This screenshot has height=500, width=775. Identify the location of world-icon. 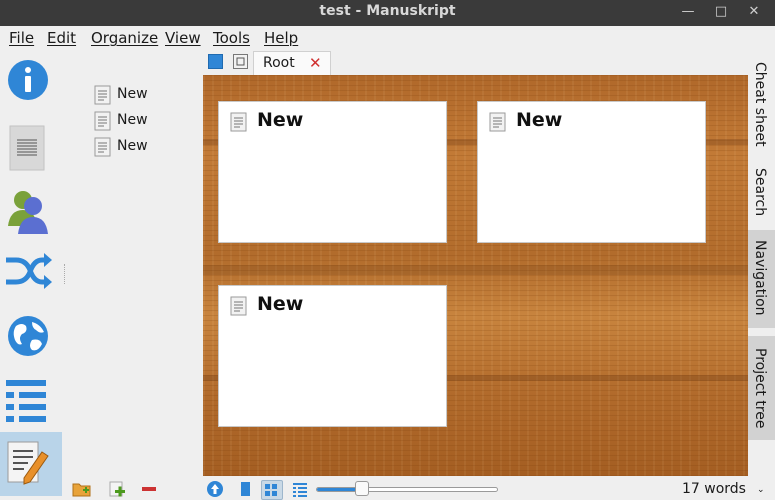
(28, 336).